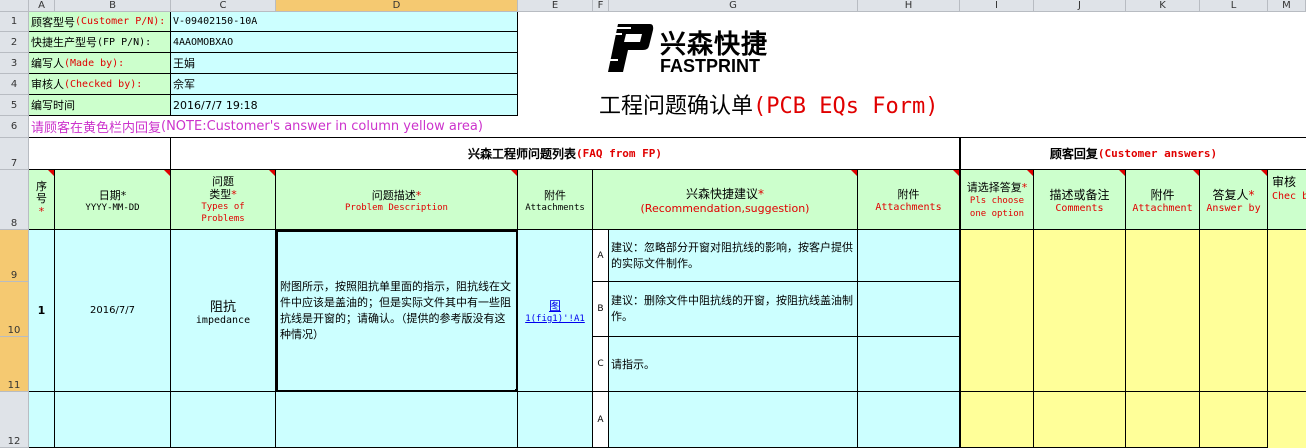 This screenshot has width=1306, height=448. What do you see at coordinates (42, 6) in the screenshot?
I see `col-header-a: A` at bounding box center [42, 6].